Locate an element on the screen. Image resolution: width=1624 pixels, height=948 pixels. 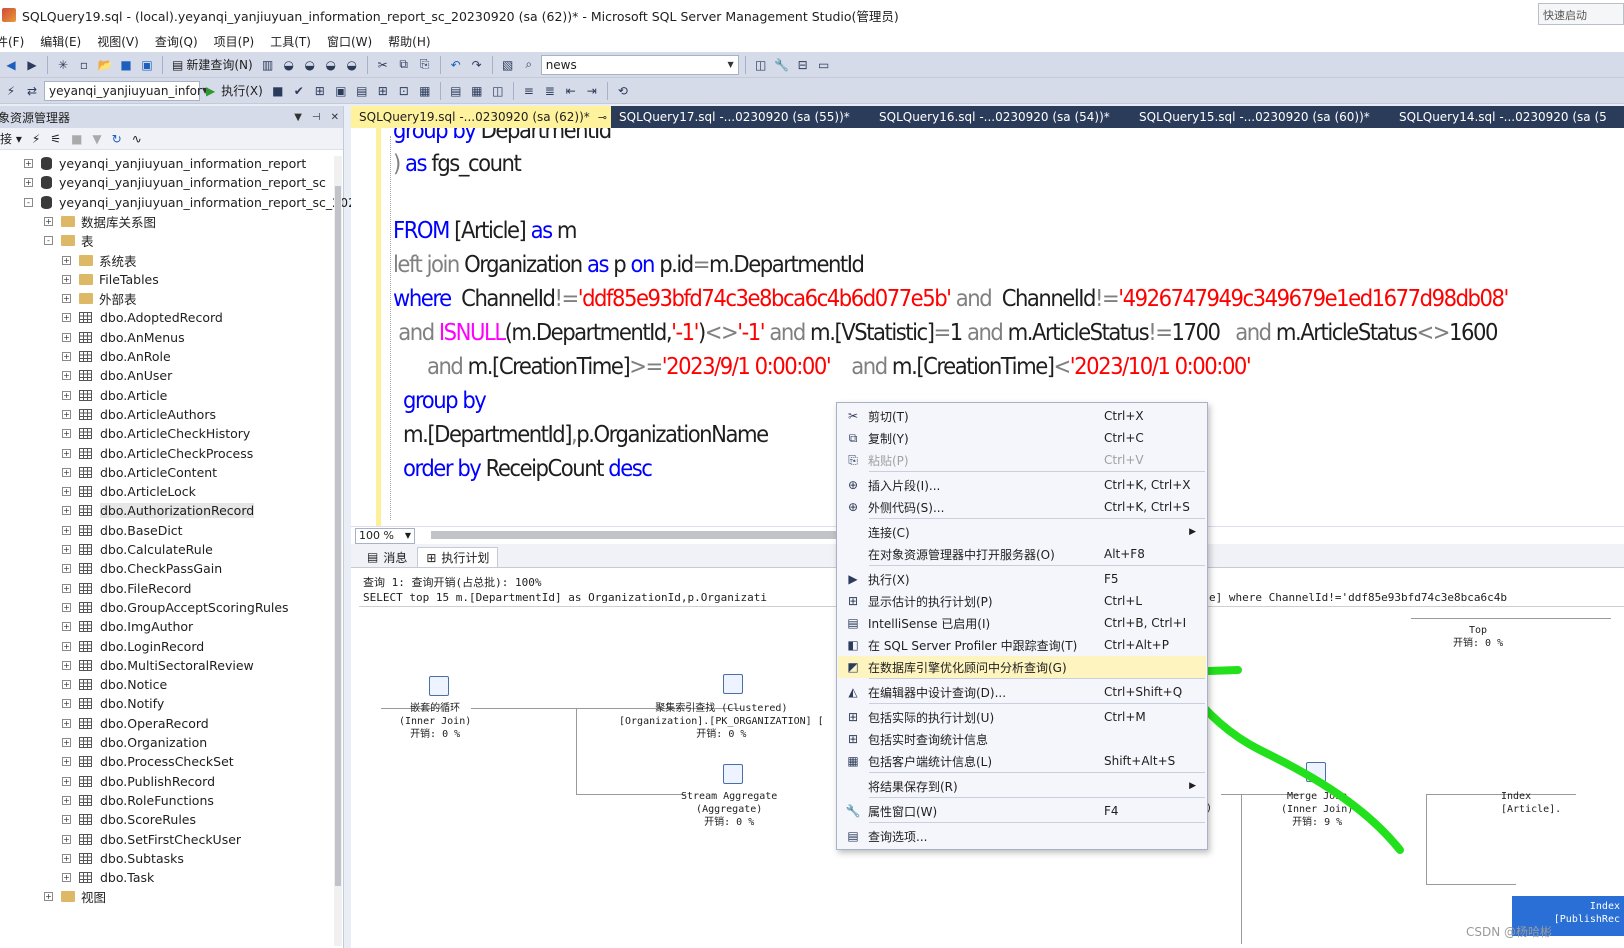
activity-icon: ∿ is located at coordinates (137, 139).